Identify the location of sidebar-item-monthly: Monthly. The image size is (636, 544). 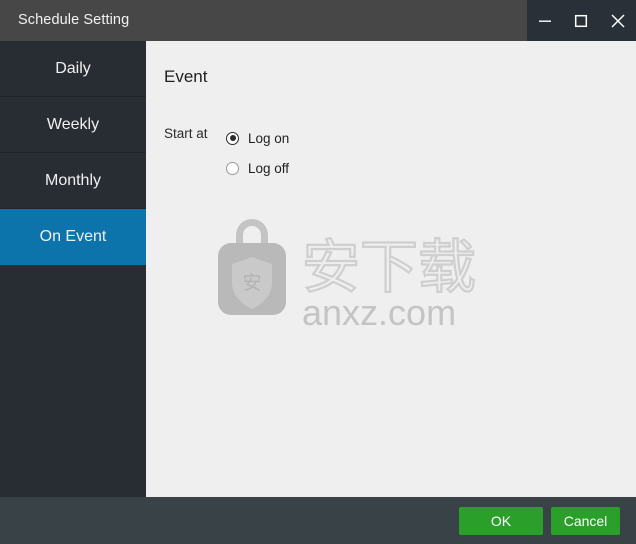
(73, 181).